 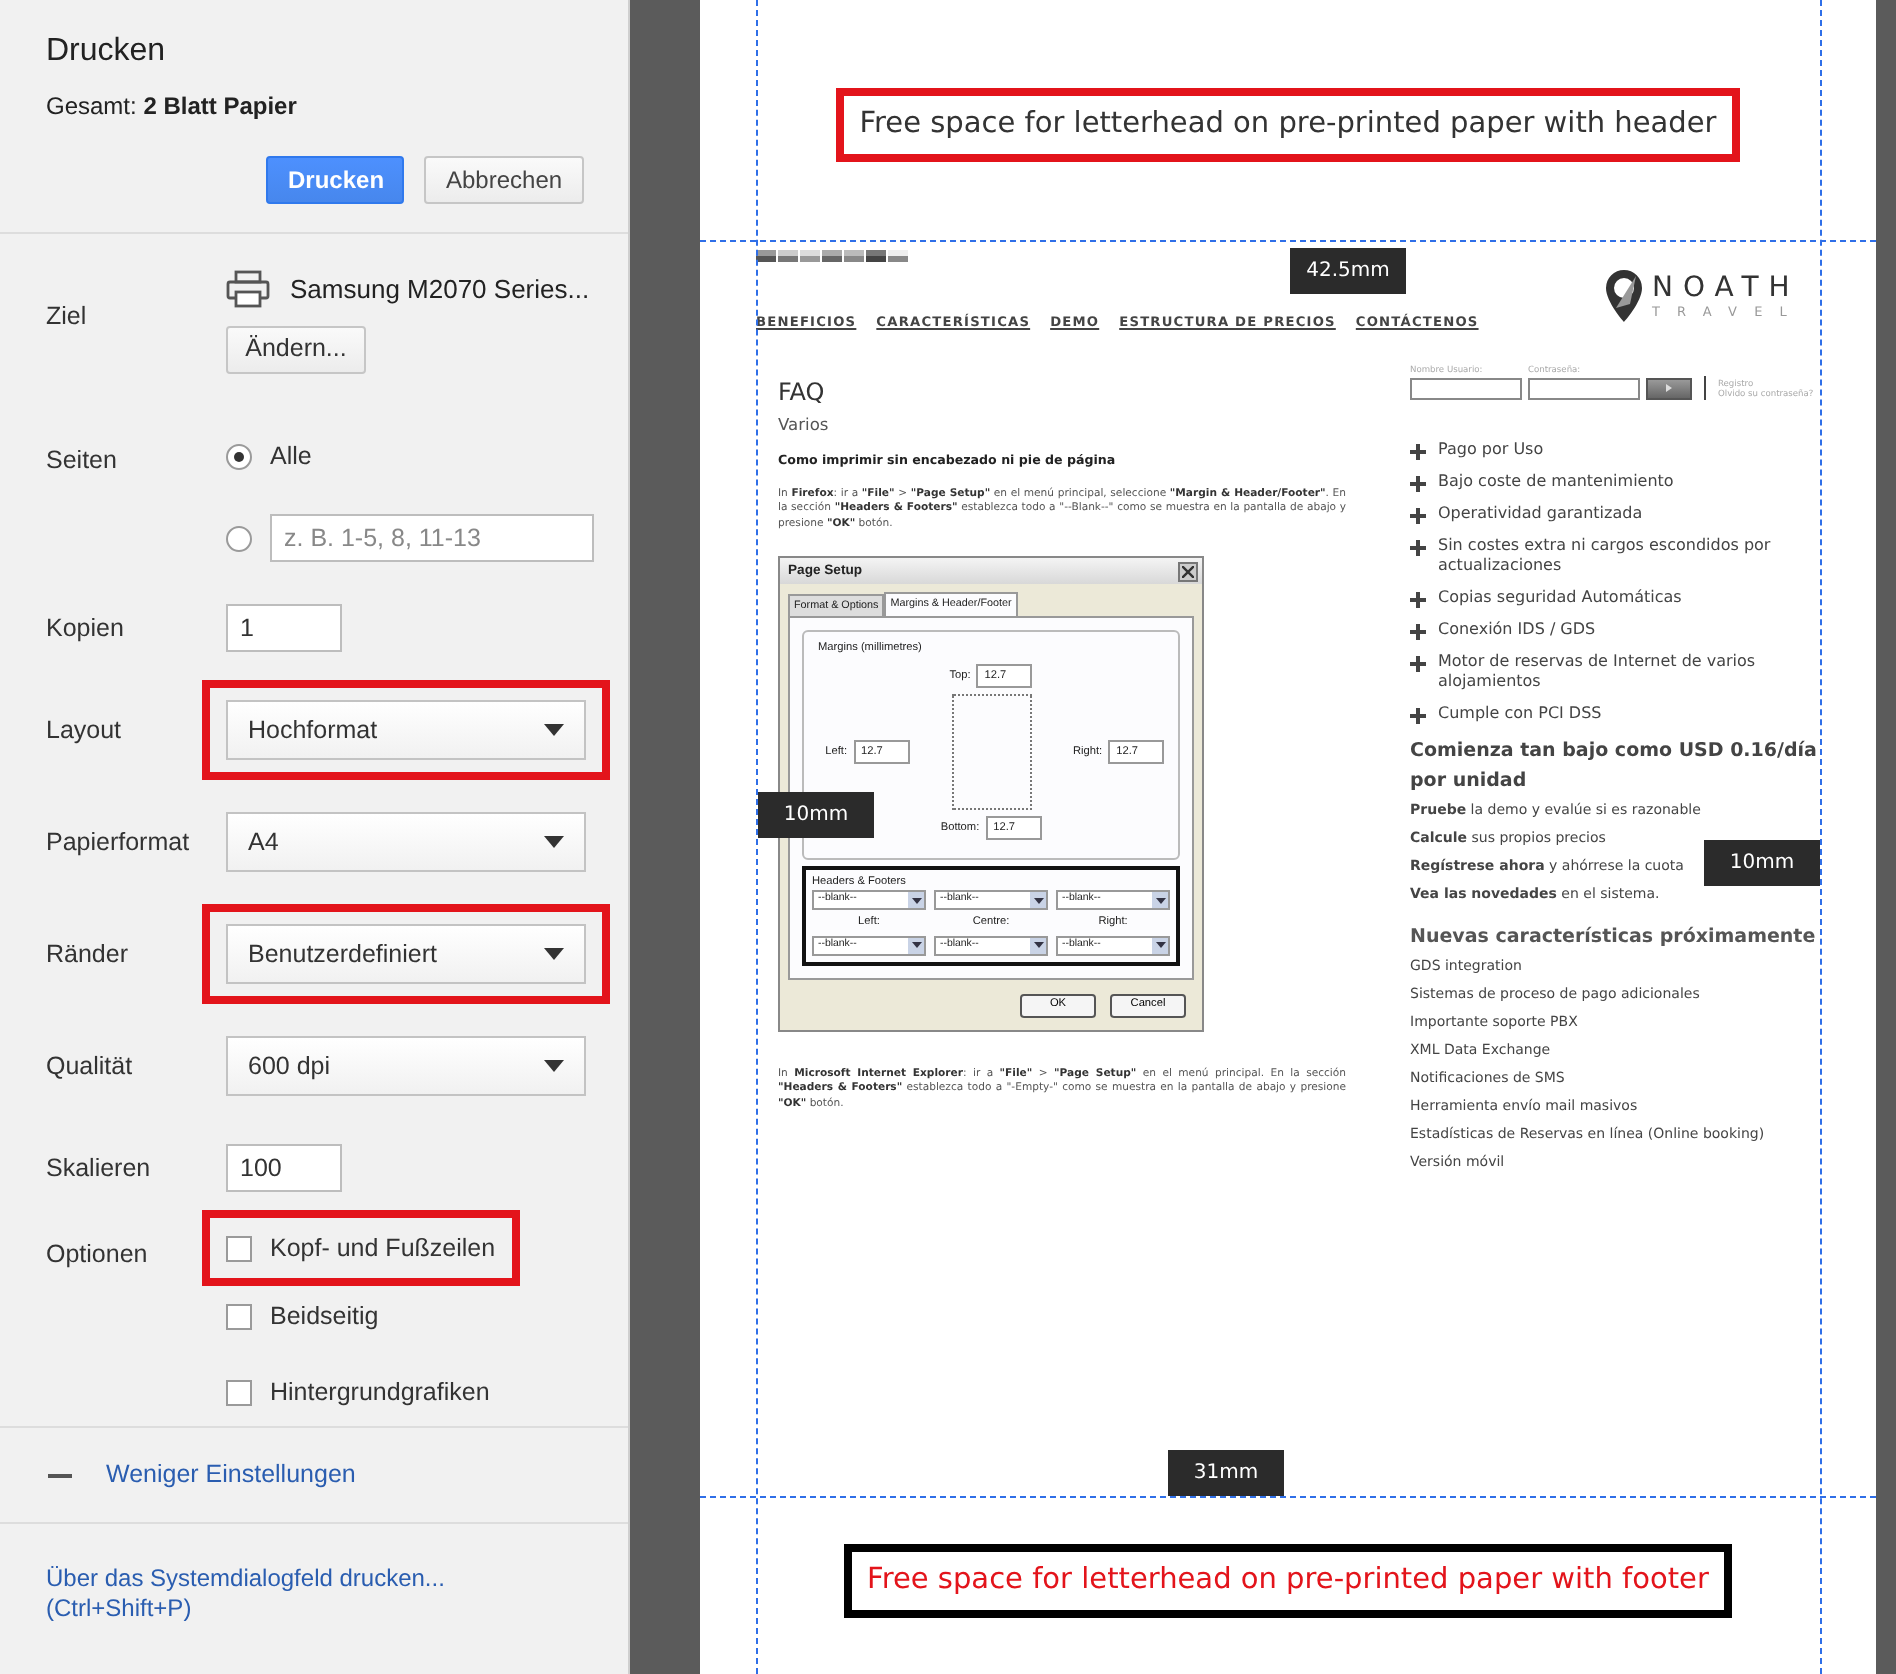 What do you see at coordinates (991, 751) in the screenshot?
I see `page-outline` at bounding box center [991, 751].